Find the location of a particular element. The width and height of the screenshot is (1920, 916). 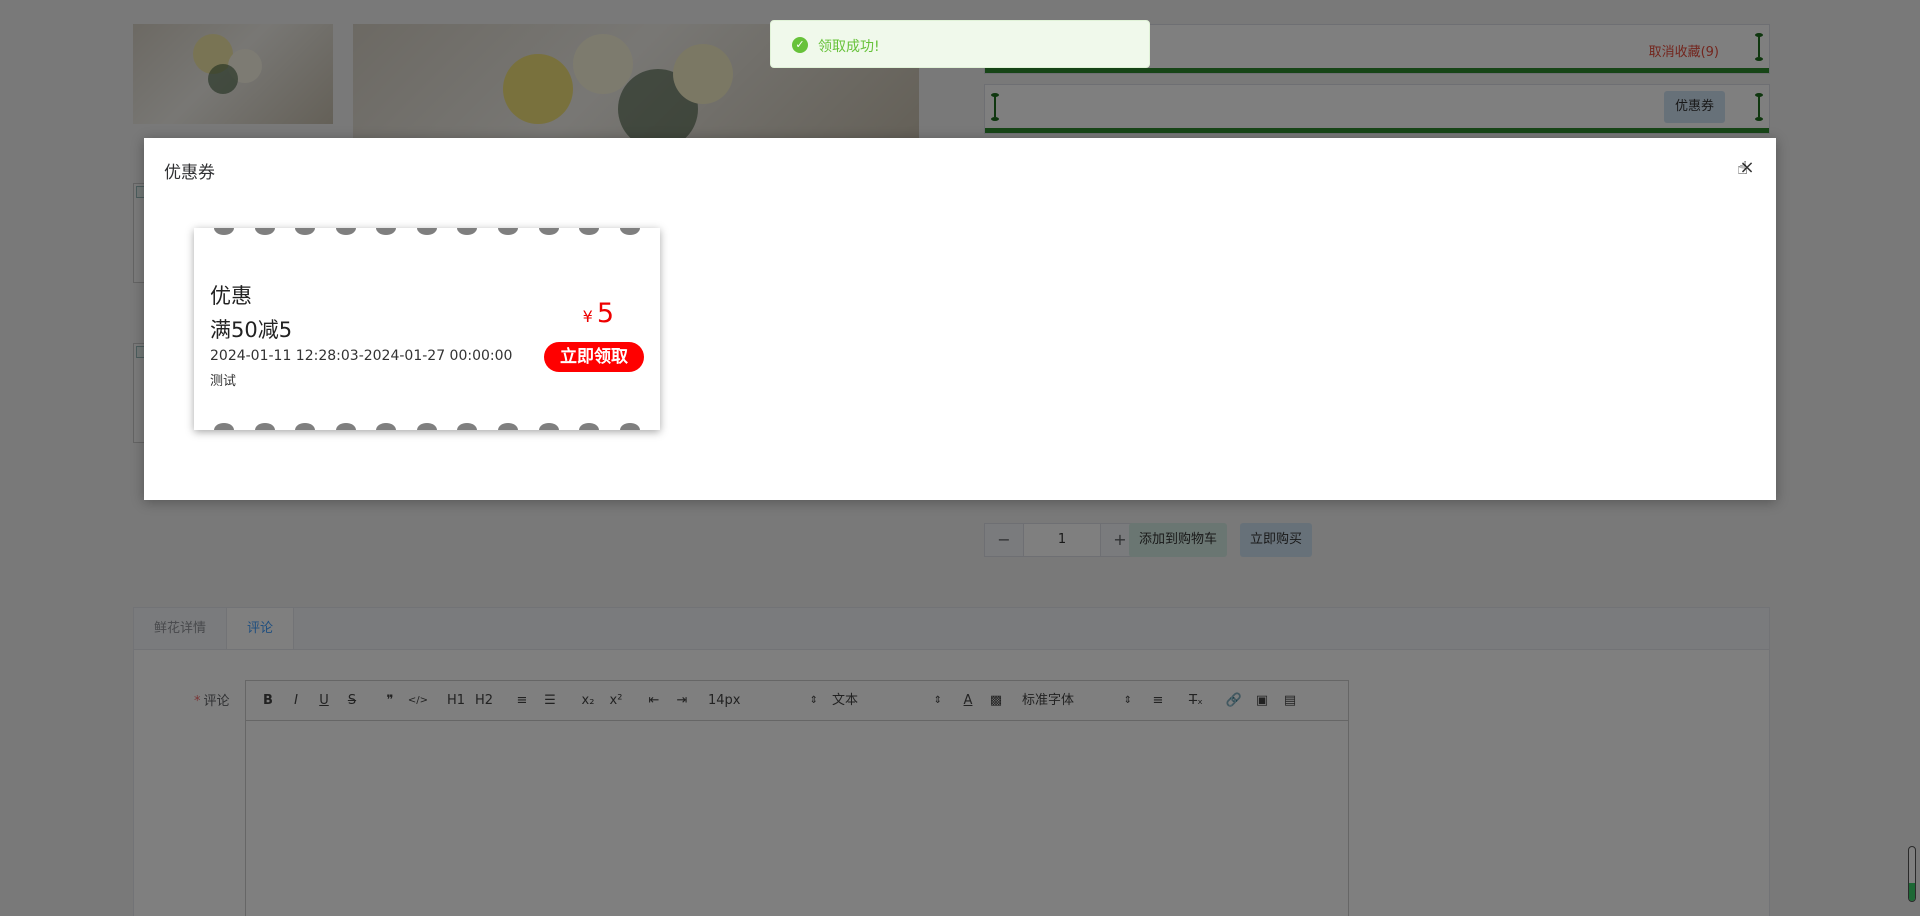

success-toast: ✓ 领取成功! is located at coordinates (960, 44).